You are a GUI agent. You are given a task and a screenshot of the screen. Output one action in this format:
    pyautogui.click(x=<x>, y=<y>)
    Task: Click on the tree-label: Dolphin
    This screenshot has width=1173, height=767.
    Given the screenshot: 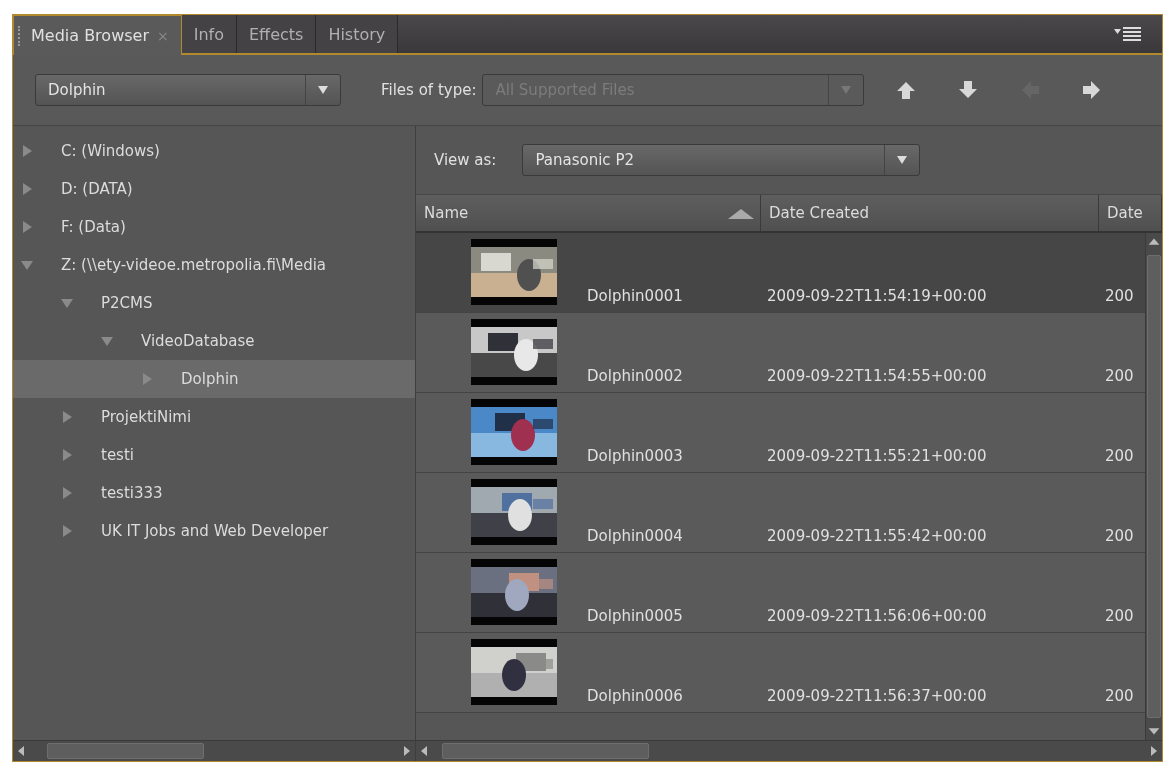 What is the action you would take?
    pyautogui.click(x=210, y=379)
    